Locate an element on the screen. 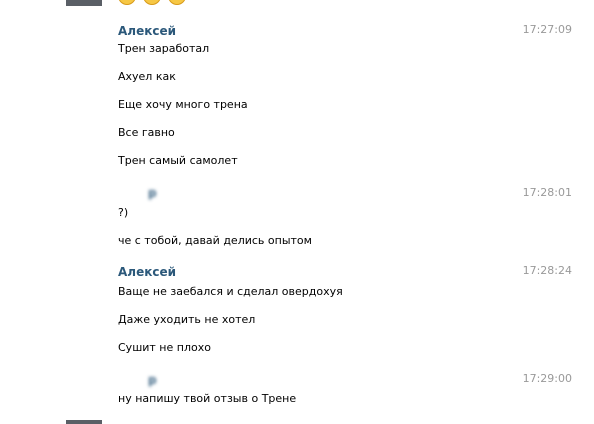  message-text: Трен самый самолет is located at coordinates (178, 160).